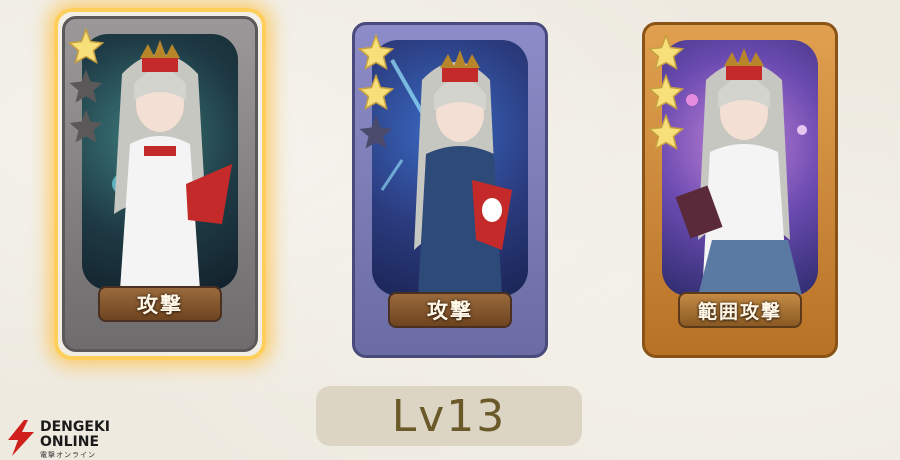 The image size is (900, 460). What do you see at coordinates (75, 427) in the screenshot?
I see `watermark-line1: DENGEKI` at bounding box center [75, 427].